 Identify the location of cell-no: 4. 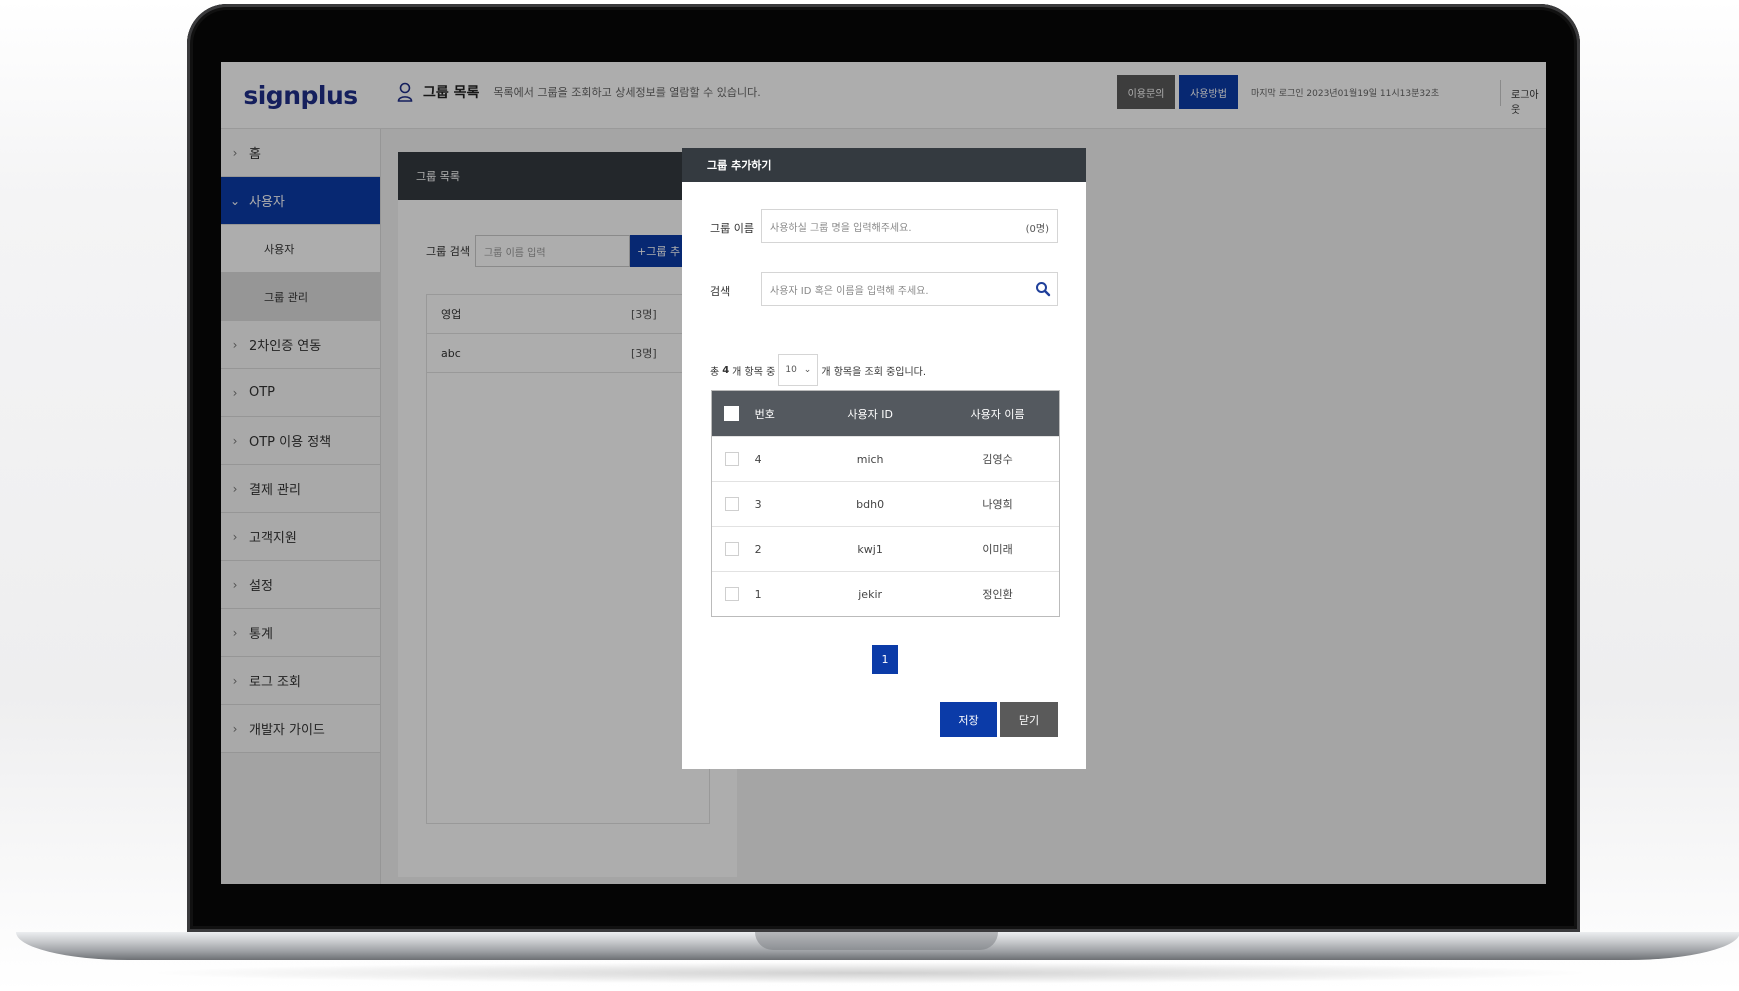
(758, 459).